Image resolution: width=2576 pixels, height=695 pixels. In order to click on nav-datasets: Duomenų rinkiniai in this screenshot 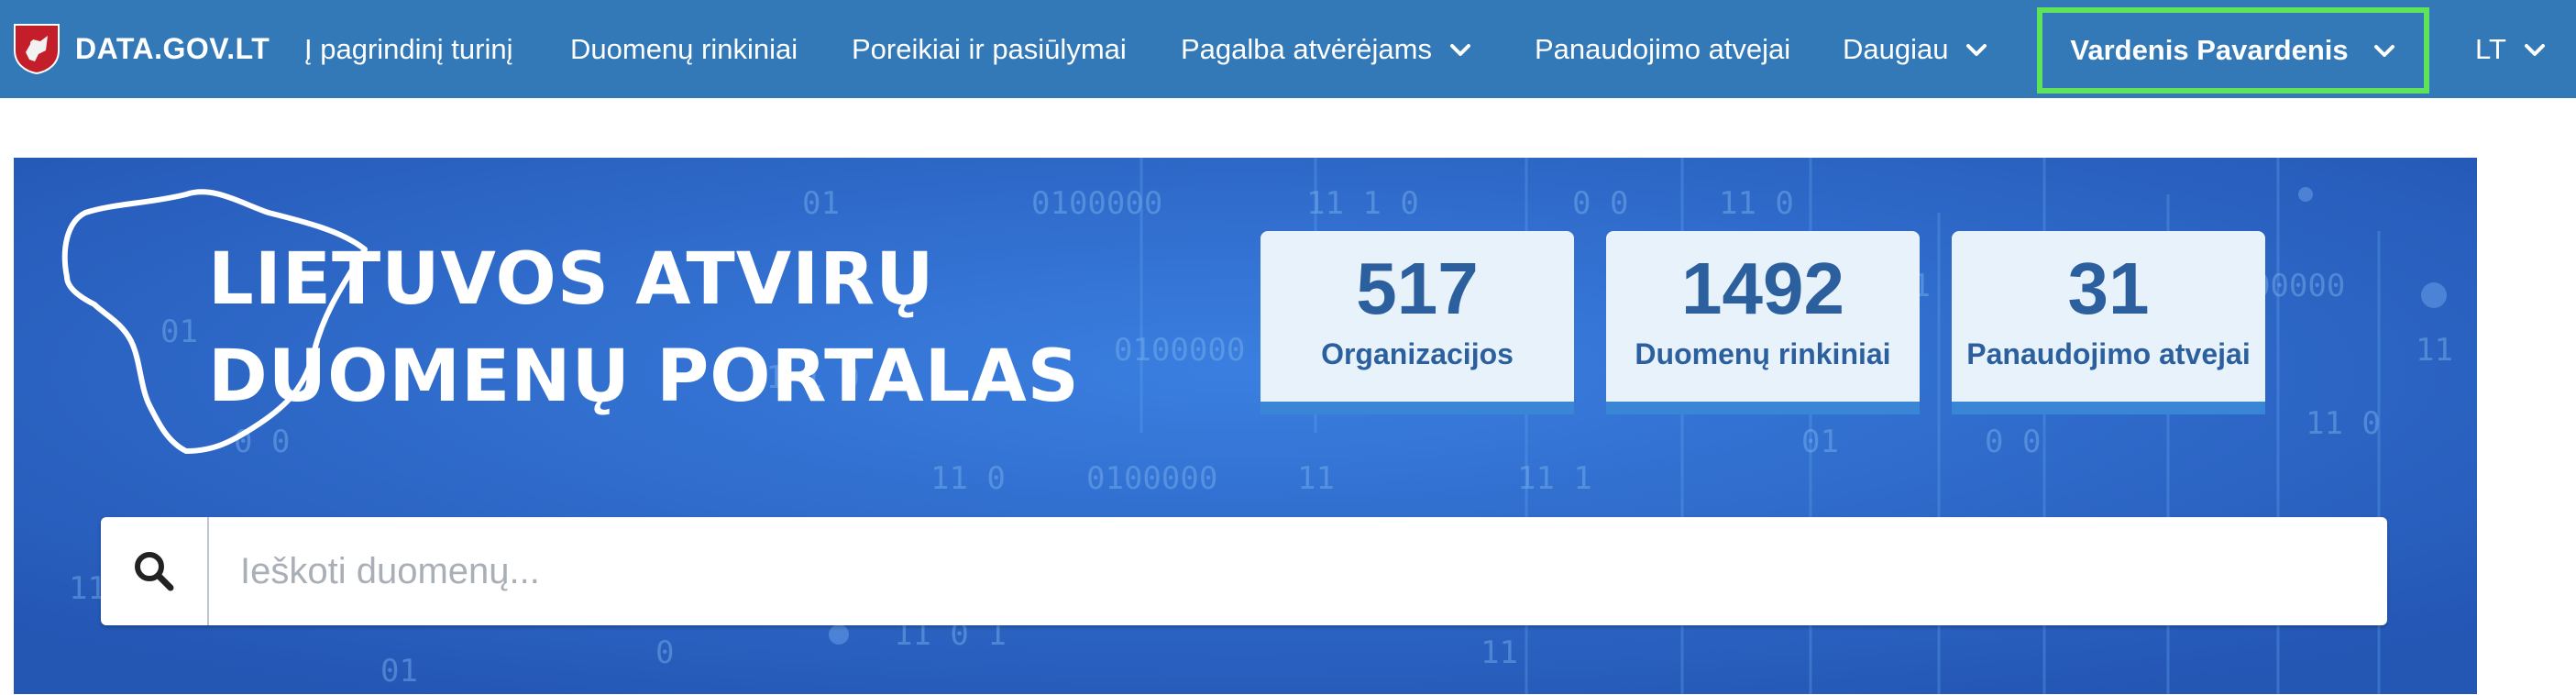, I will do `click(684, 49)`.